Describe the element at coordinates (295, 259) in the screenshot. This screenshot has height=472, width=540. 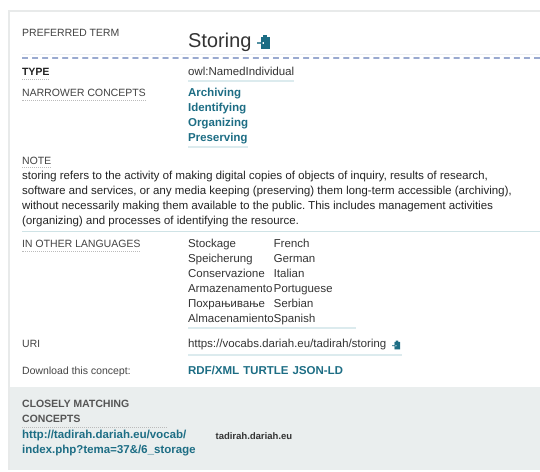
I see `language-name: German` at that location.